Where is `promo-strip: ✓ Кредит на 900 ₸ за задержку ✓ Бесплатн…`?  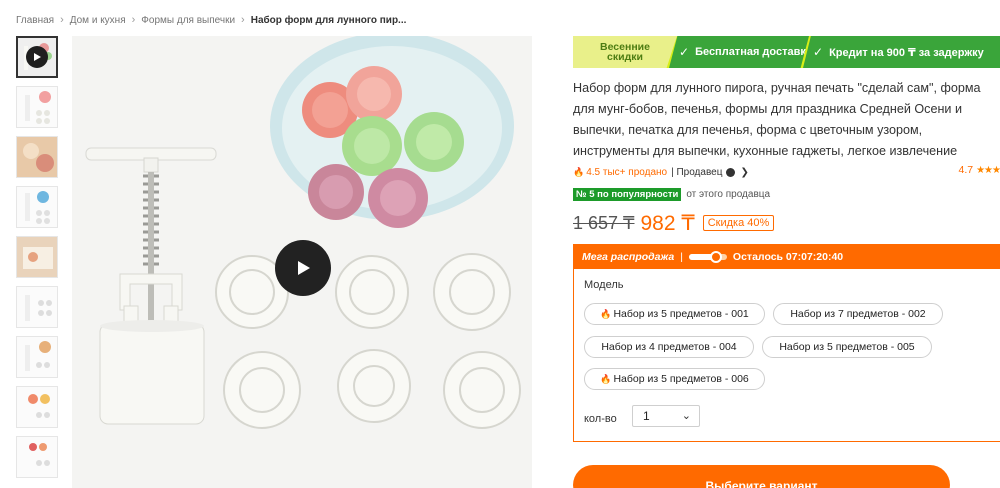
promo-strip: ✓ Кредит на 900 ₸ за задержку ✓ Бесплатн… is located at coordinates (786, 52).